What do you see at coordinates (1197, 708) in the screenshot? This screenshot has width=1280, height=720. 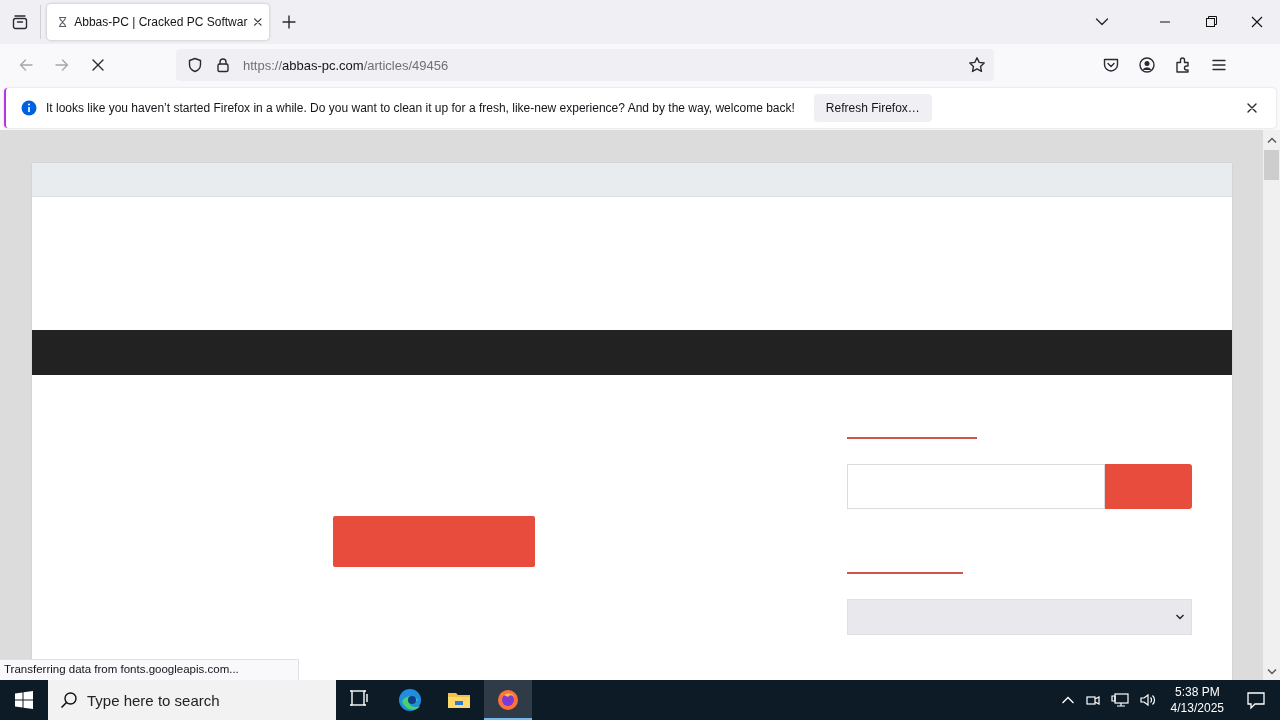 I see `clock-date: 4/13/2025` at bounding box center [1197, 708].